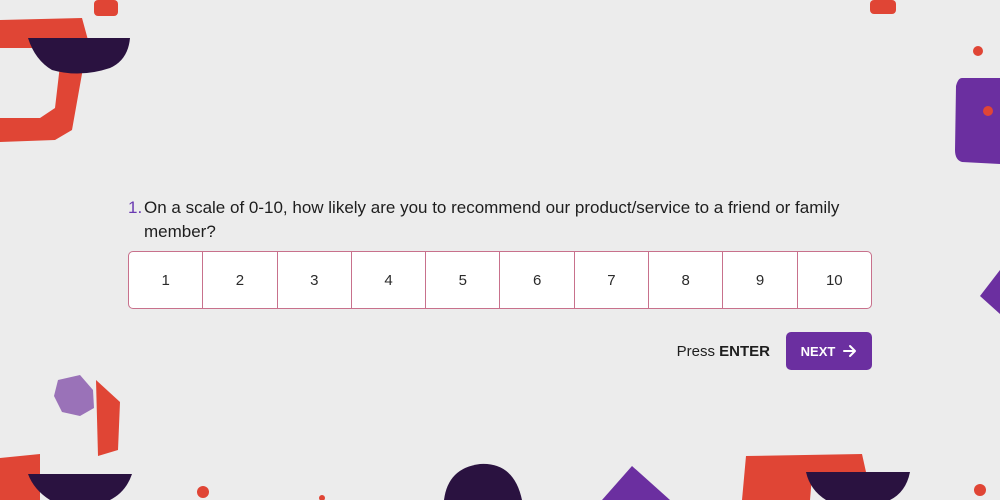 The image size is (1000, 500). What do you see at coordinates (315, 280) in the screenshot?
I see `scale-option-3: 3` at bounding box center [315, 280].